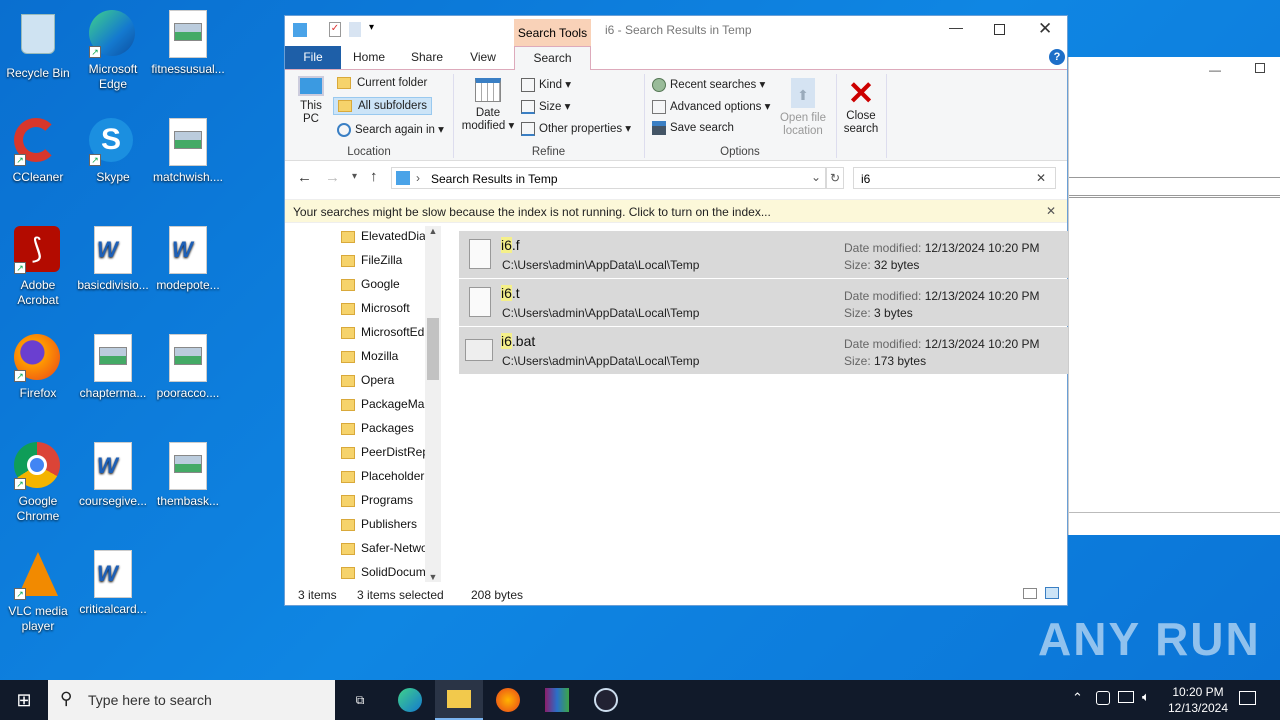 The width and height of the screenshot is (1280, 720). I want to click on nav-folder-item: PackageMa, so click(383, 404).